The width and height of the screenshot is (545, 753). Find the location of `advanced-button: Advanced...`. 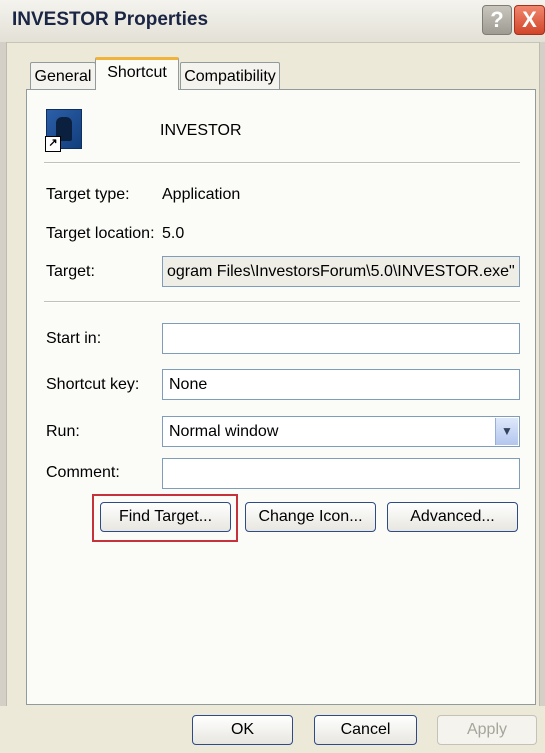

advanced-button: Advanced... is located at coordinates (452, 517).